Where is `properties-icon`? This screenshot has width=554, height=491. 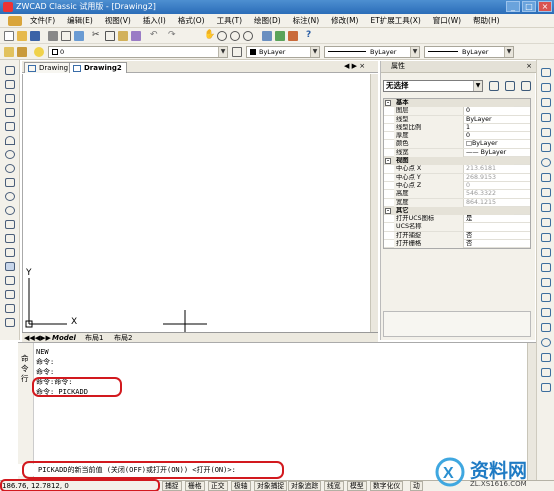
properties-icon is located at coordinates (267, 36).